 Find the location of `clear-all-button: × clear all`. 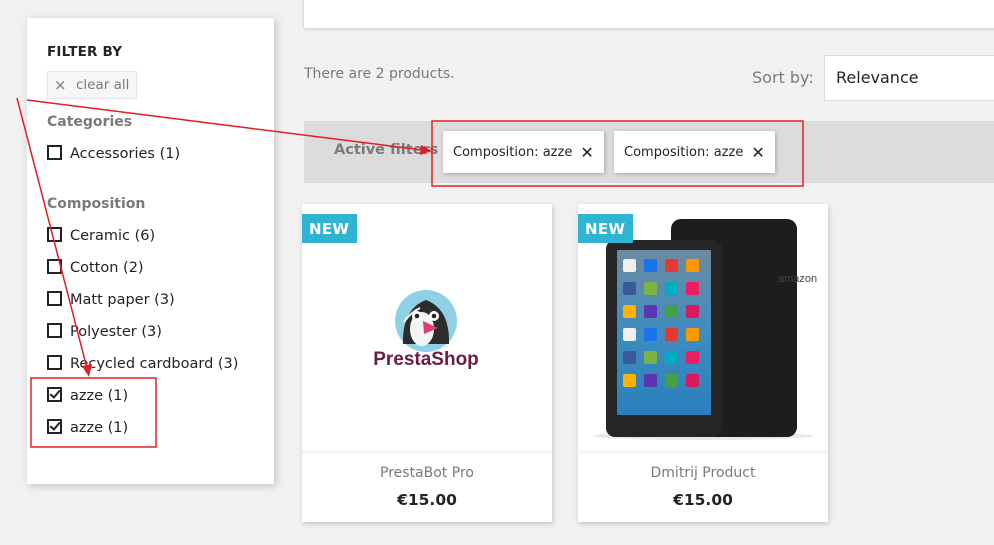

clear-all-button: × clear all is located at coordinates (92, 85).